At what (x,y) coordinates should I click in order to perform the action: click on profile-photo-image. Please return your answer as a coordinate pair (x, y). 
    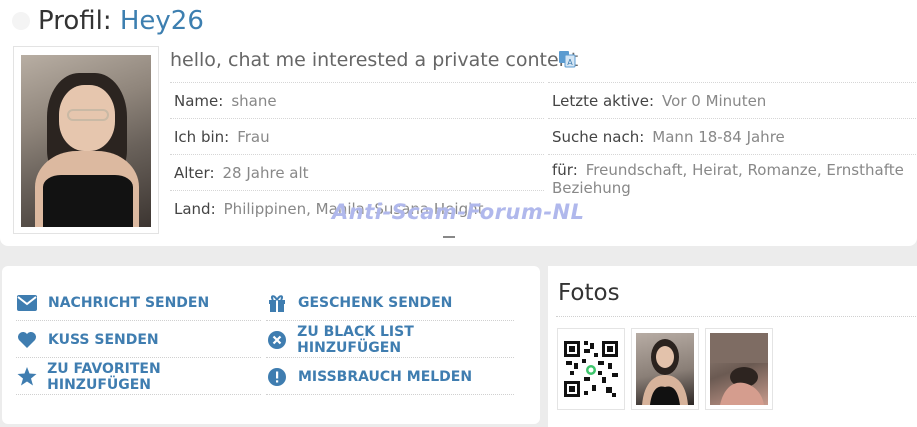
    Looking at the image, I should click on (86, 141).